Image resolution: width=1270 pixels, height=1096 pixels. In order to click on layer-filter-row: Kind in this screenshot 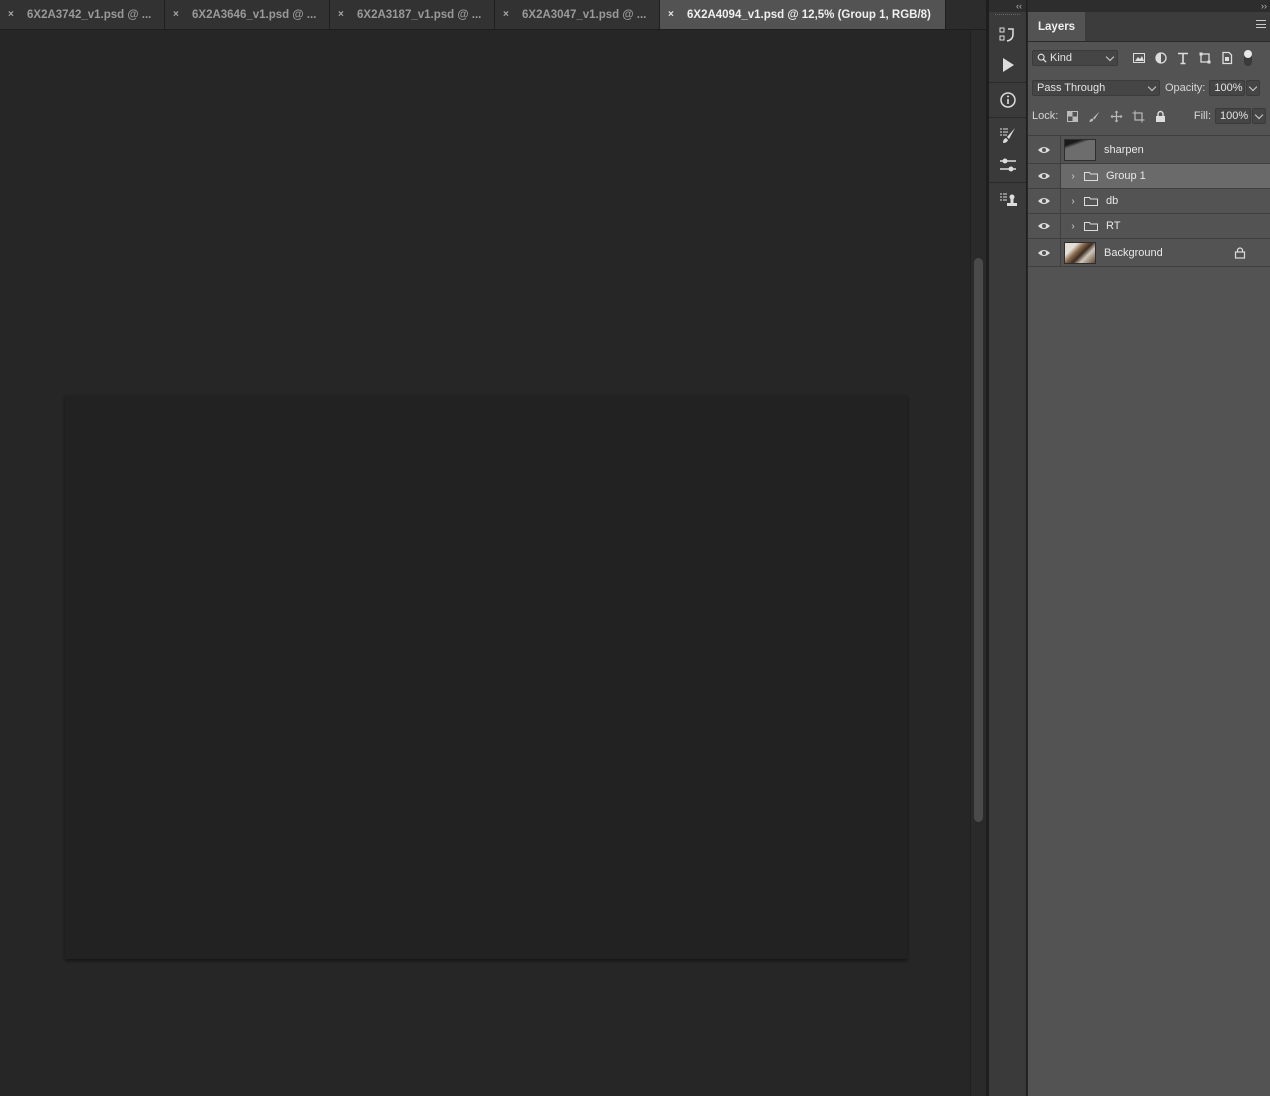, I will do `click(1149, 58)`.